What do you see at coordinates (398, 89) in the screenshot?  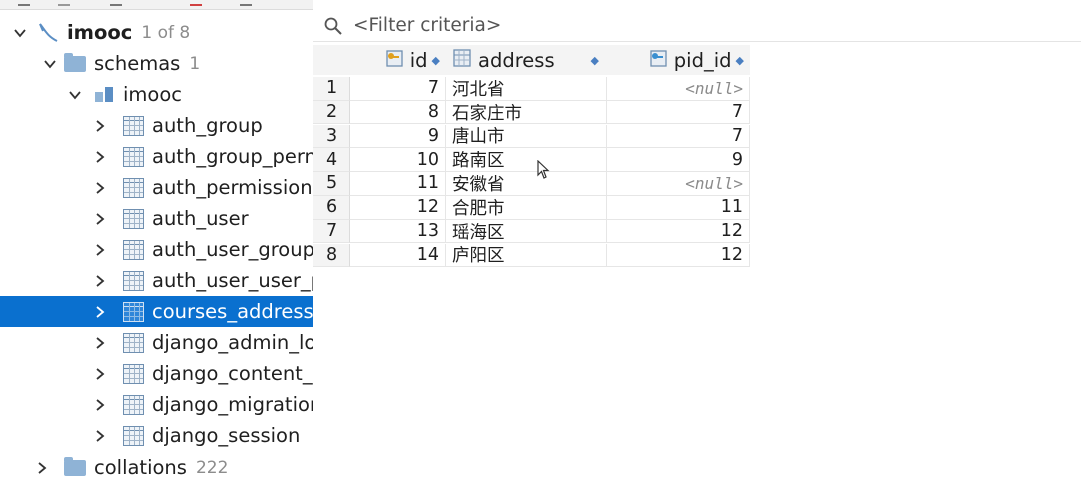 I see `cell-id: 7` at bounding box center [398, 89].